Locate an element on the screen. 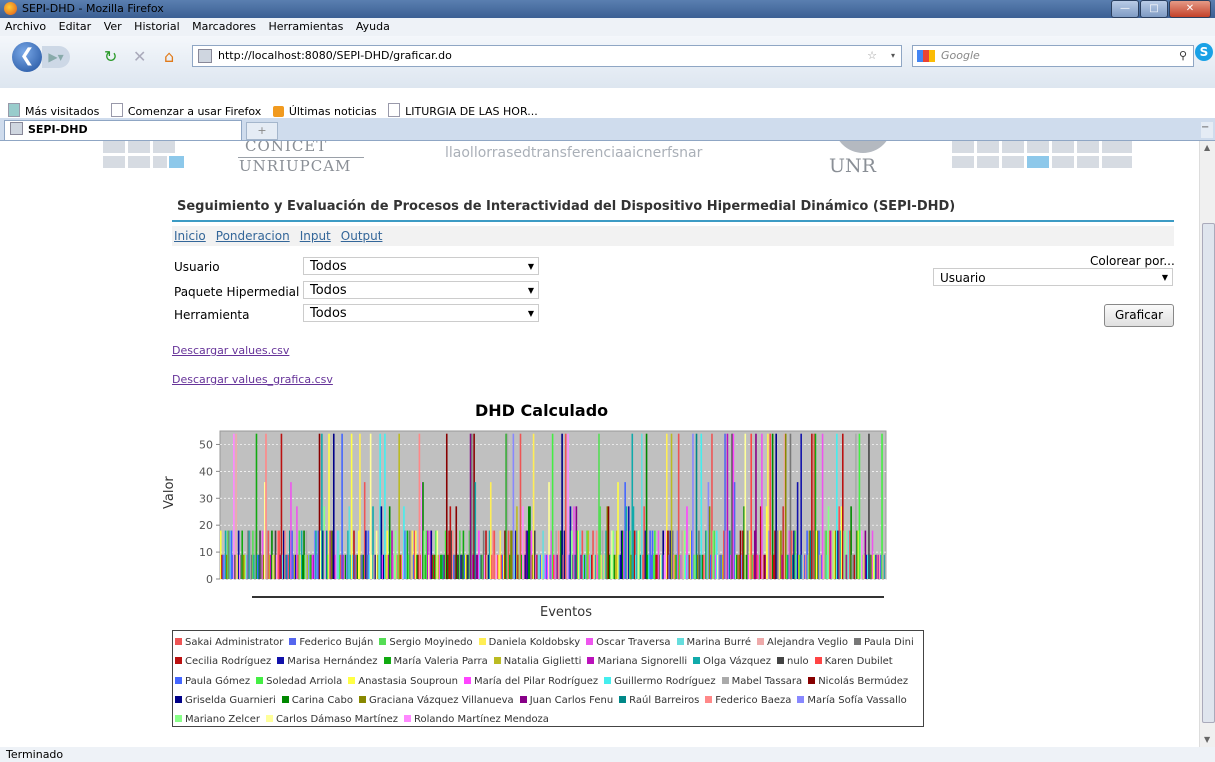 The image size is (1215, 762). filter-select-usuario: Todos ▼ is located at coordinates (421, 266).